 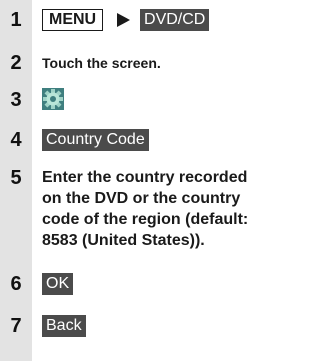 I want to click on step-number: 4, so click(x=16, y=140).